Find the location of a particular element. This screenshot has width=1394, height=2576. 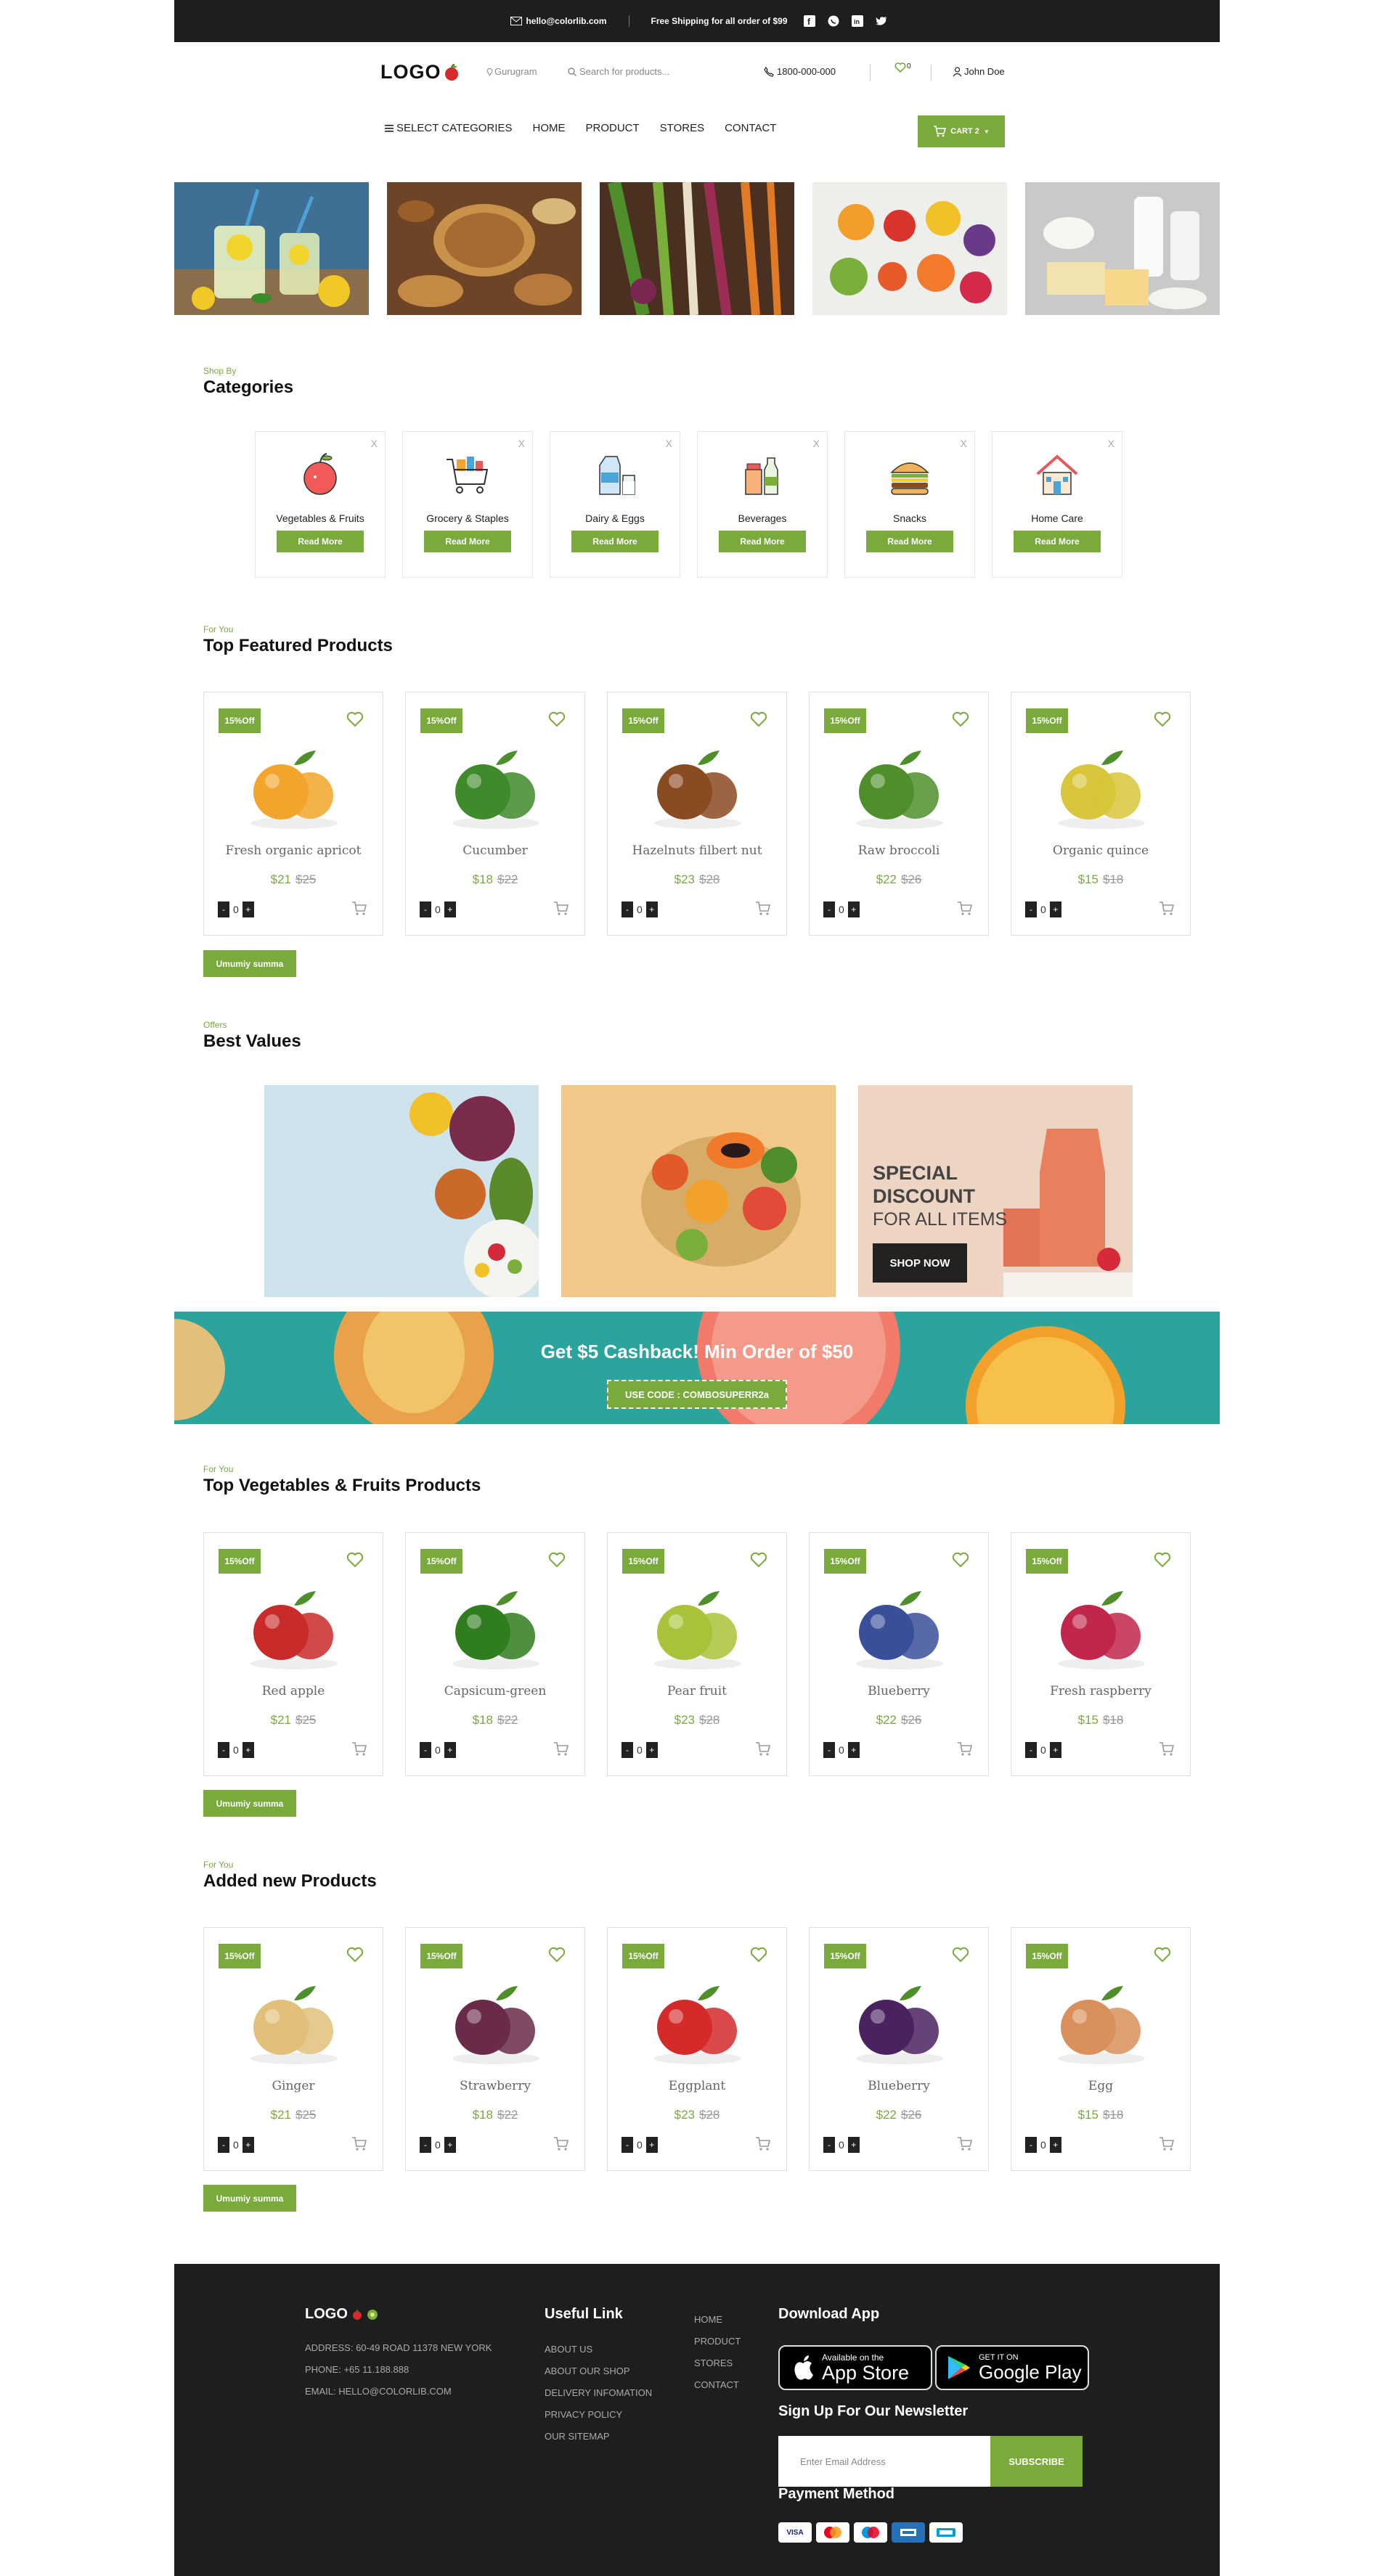

product-name: Organic quince is located at coordinates (1100, 851).